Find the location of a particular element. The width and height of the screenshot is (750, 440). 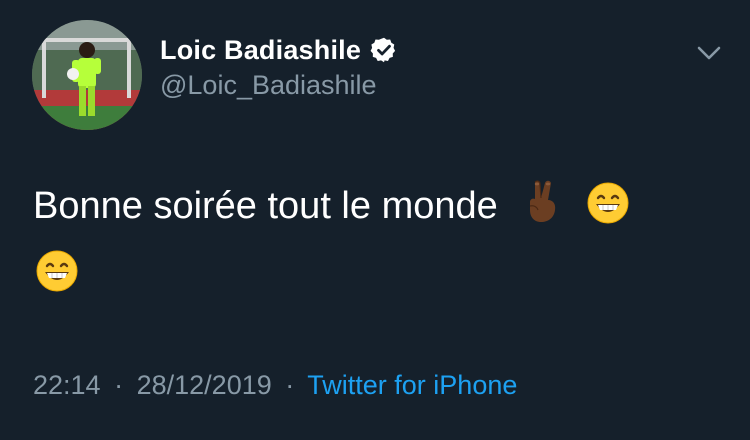

avatar-photo is located at coordinates (87, 75).